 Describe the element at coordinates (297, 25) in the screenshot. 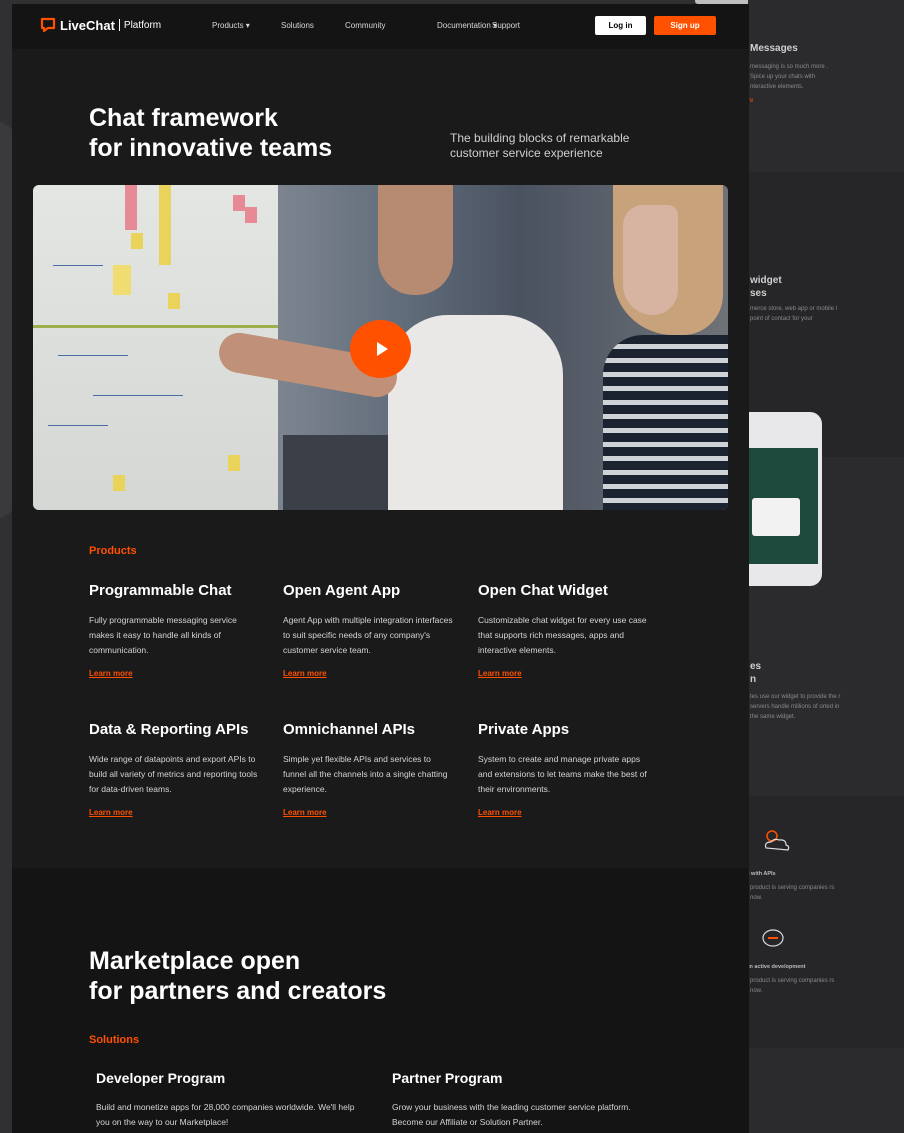

I see `nav-item-solutions: Solutions` at that location.